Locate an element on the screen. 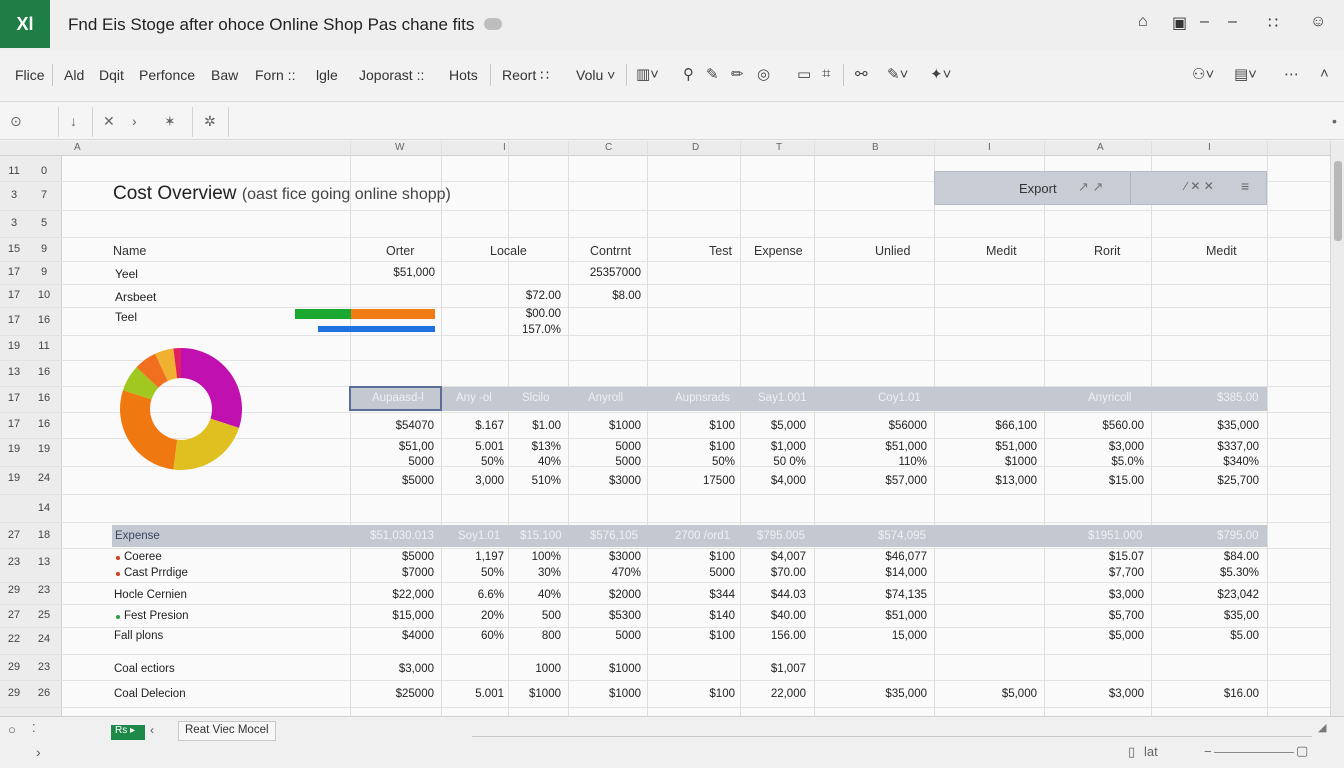  cell-value: $51,000 is located at coordinates (882, 447).